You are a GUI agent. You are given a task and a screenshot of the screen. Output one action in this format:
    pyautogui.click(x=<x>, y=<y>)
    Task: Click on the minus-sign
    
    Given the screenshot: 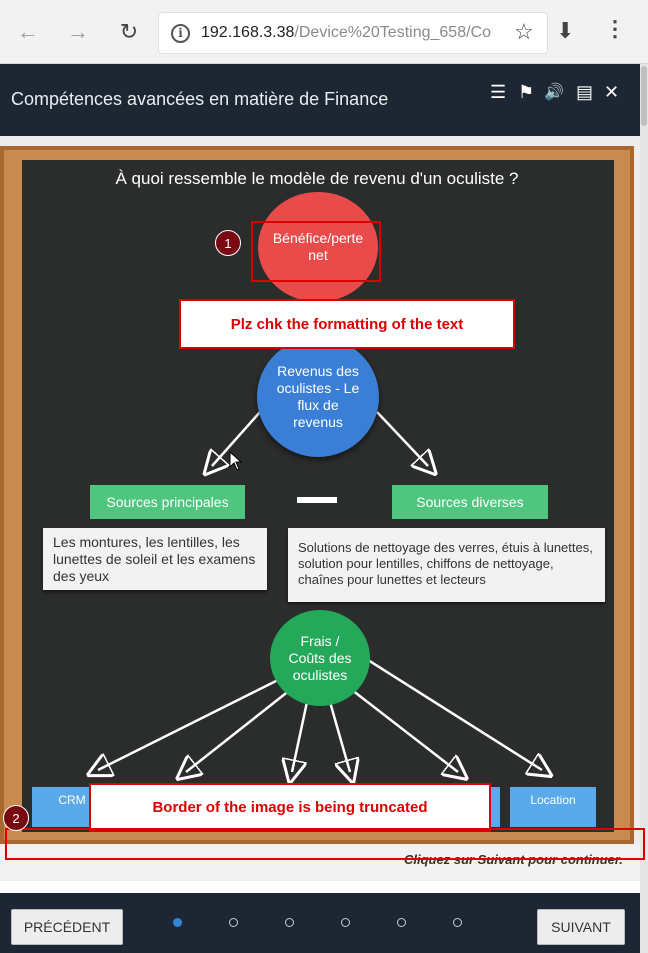 What is the action you would take?
    pyautogui.click(x=317, y=500)
    